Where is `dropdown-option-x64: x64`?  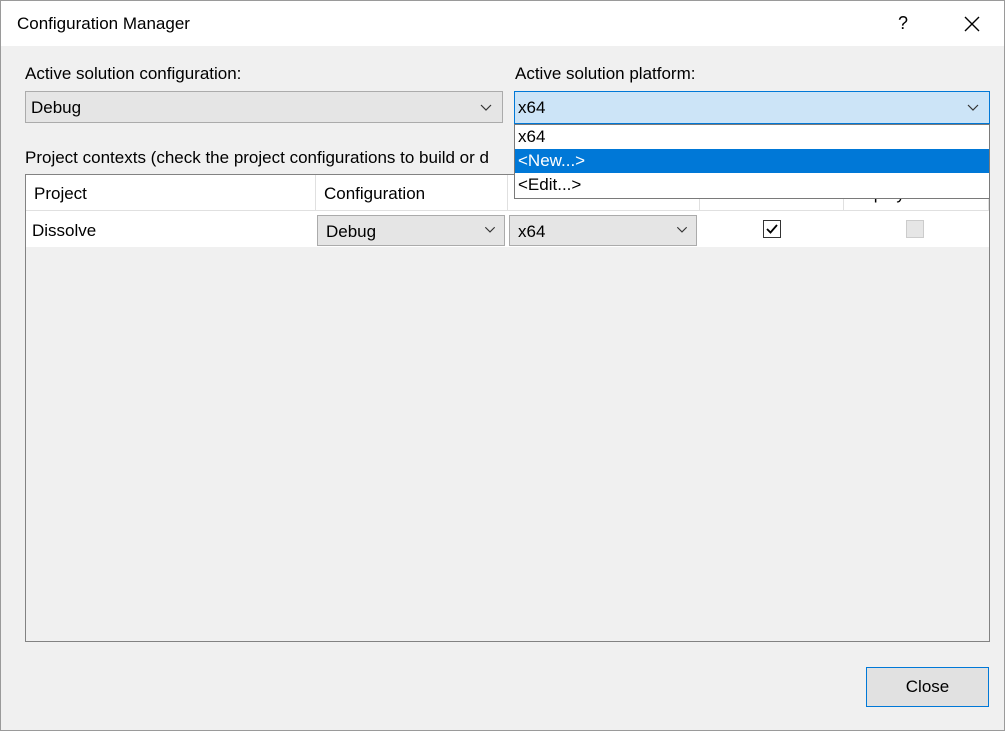 dropdown-option-x64: x64 is located at coordinates (752, 137).